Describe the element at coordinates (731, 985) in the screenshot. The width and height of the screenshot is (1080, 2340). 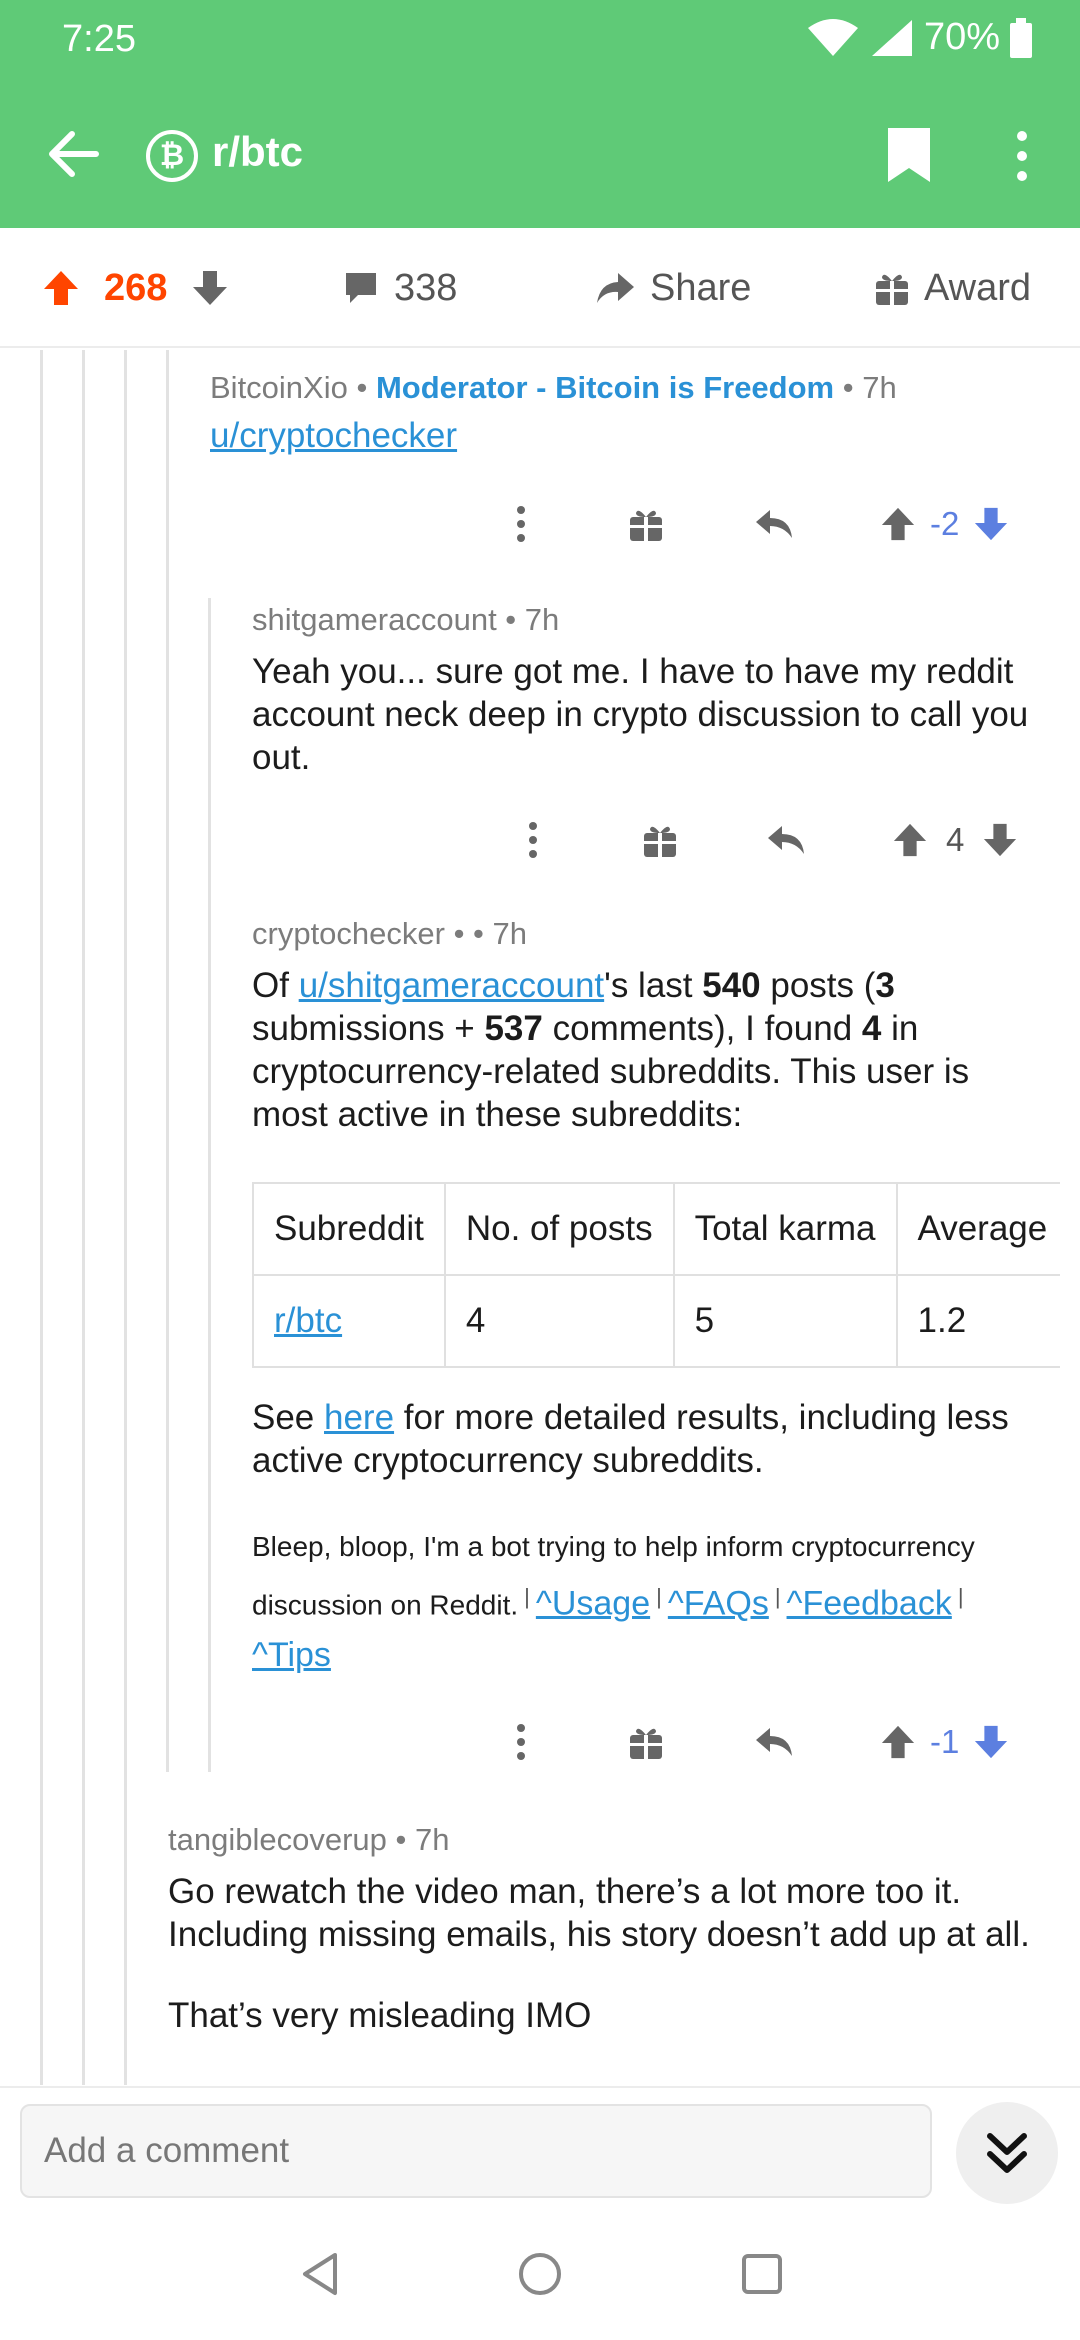
I see `posts-count: 540` at that location.